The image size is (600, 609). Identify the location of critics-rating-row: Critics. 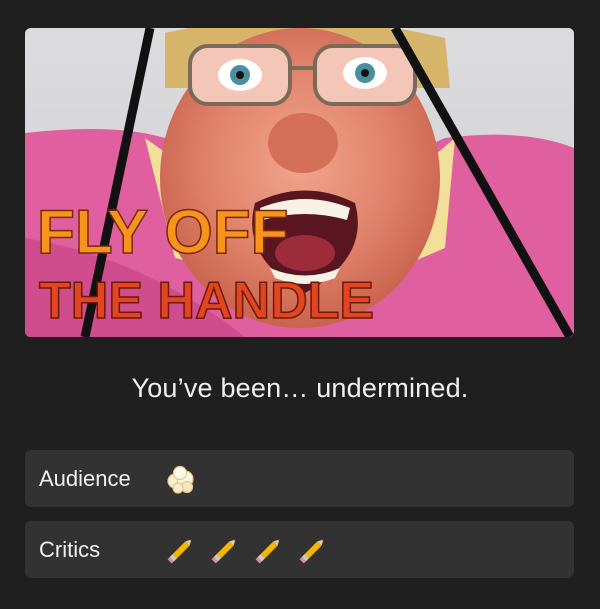
(299, 549).